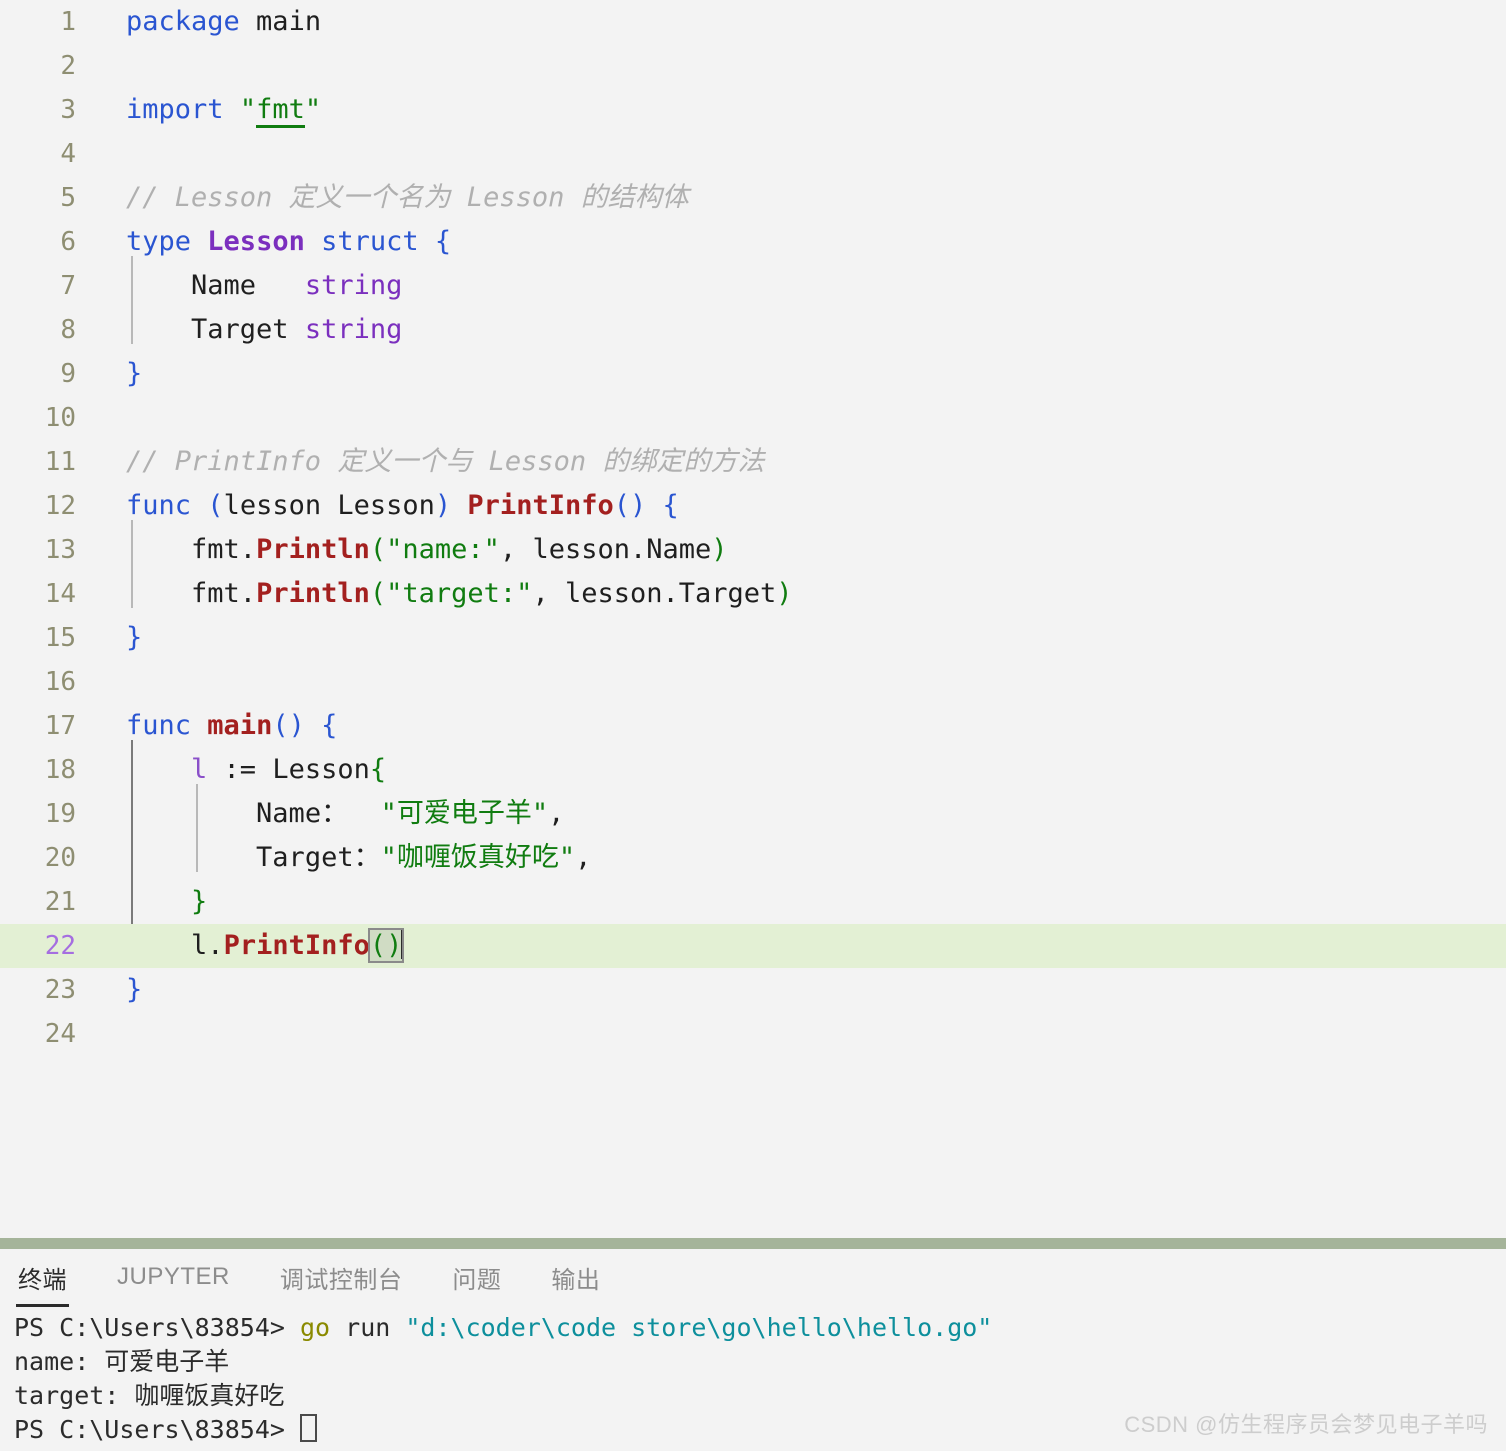 This screenshot has width=1506, height=1451. I want to click on line-source: type Lesson struct {, so click(288, 242).